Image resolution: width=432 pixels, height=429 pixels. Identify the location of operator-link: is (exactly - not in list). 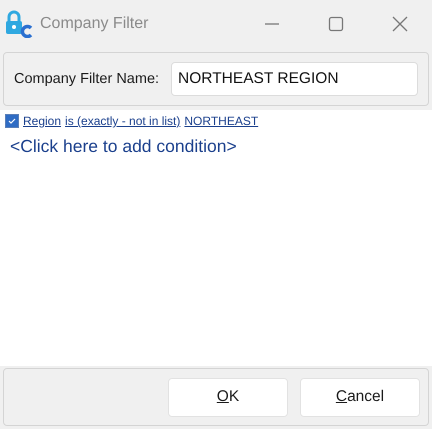
(122, 121).